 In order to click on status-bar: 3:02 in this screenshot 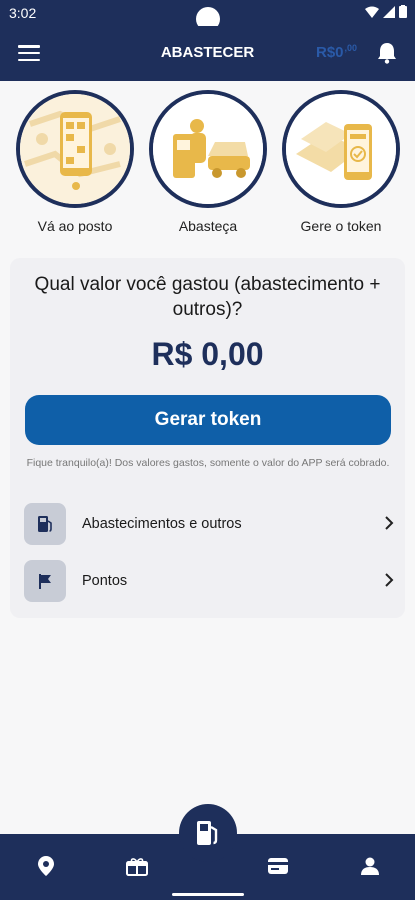, I will do `click(207, 15)`.